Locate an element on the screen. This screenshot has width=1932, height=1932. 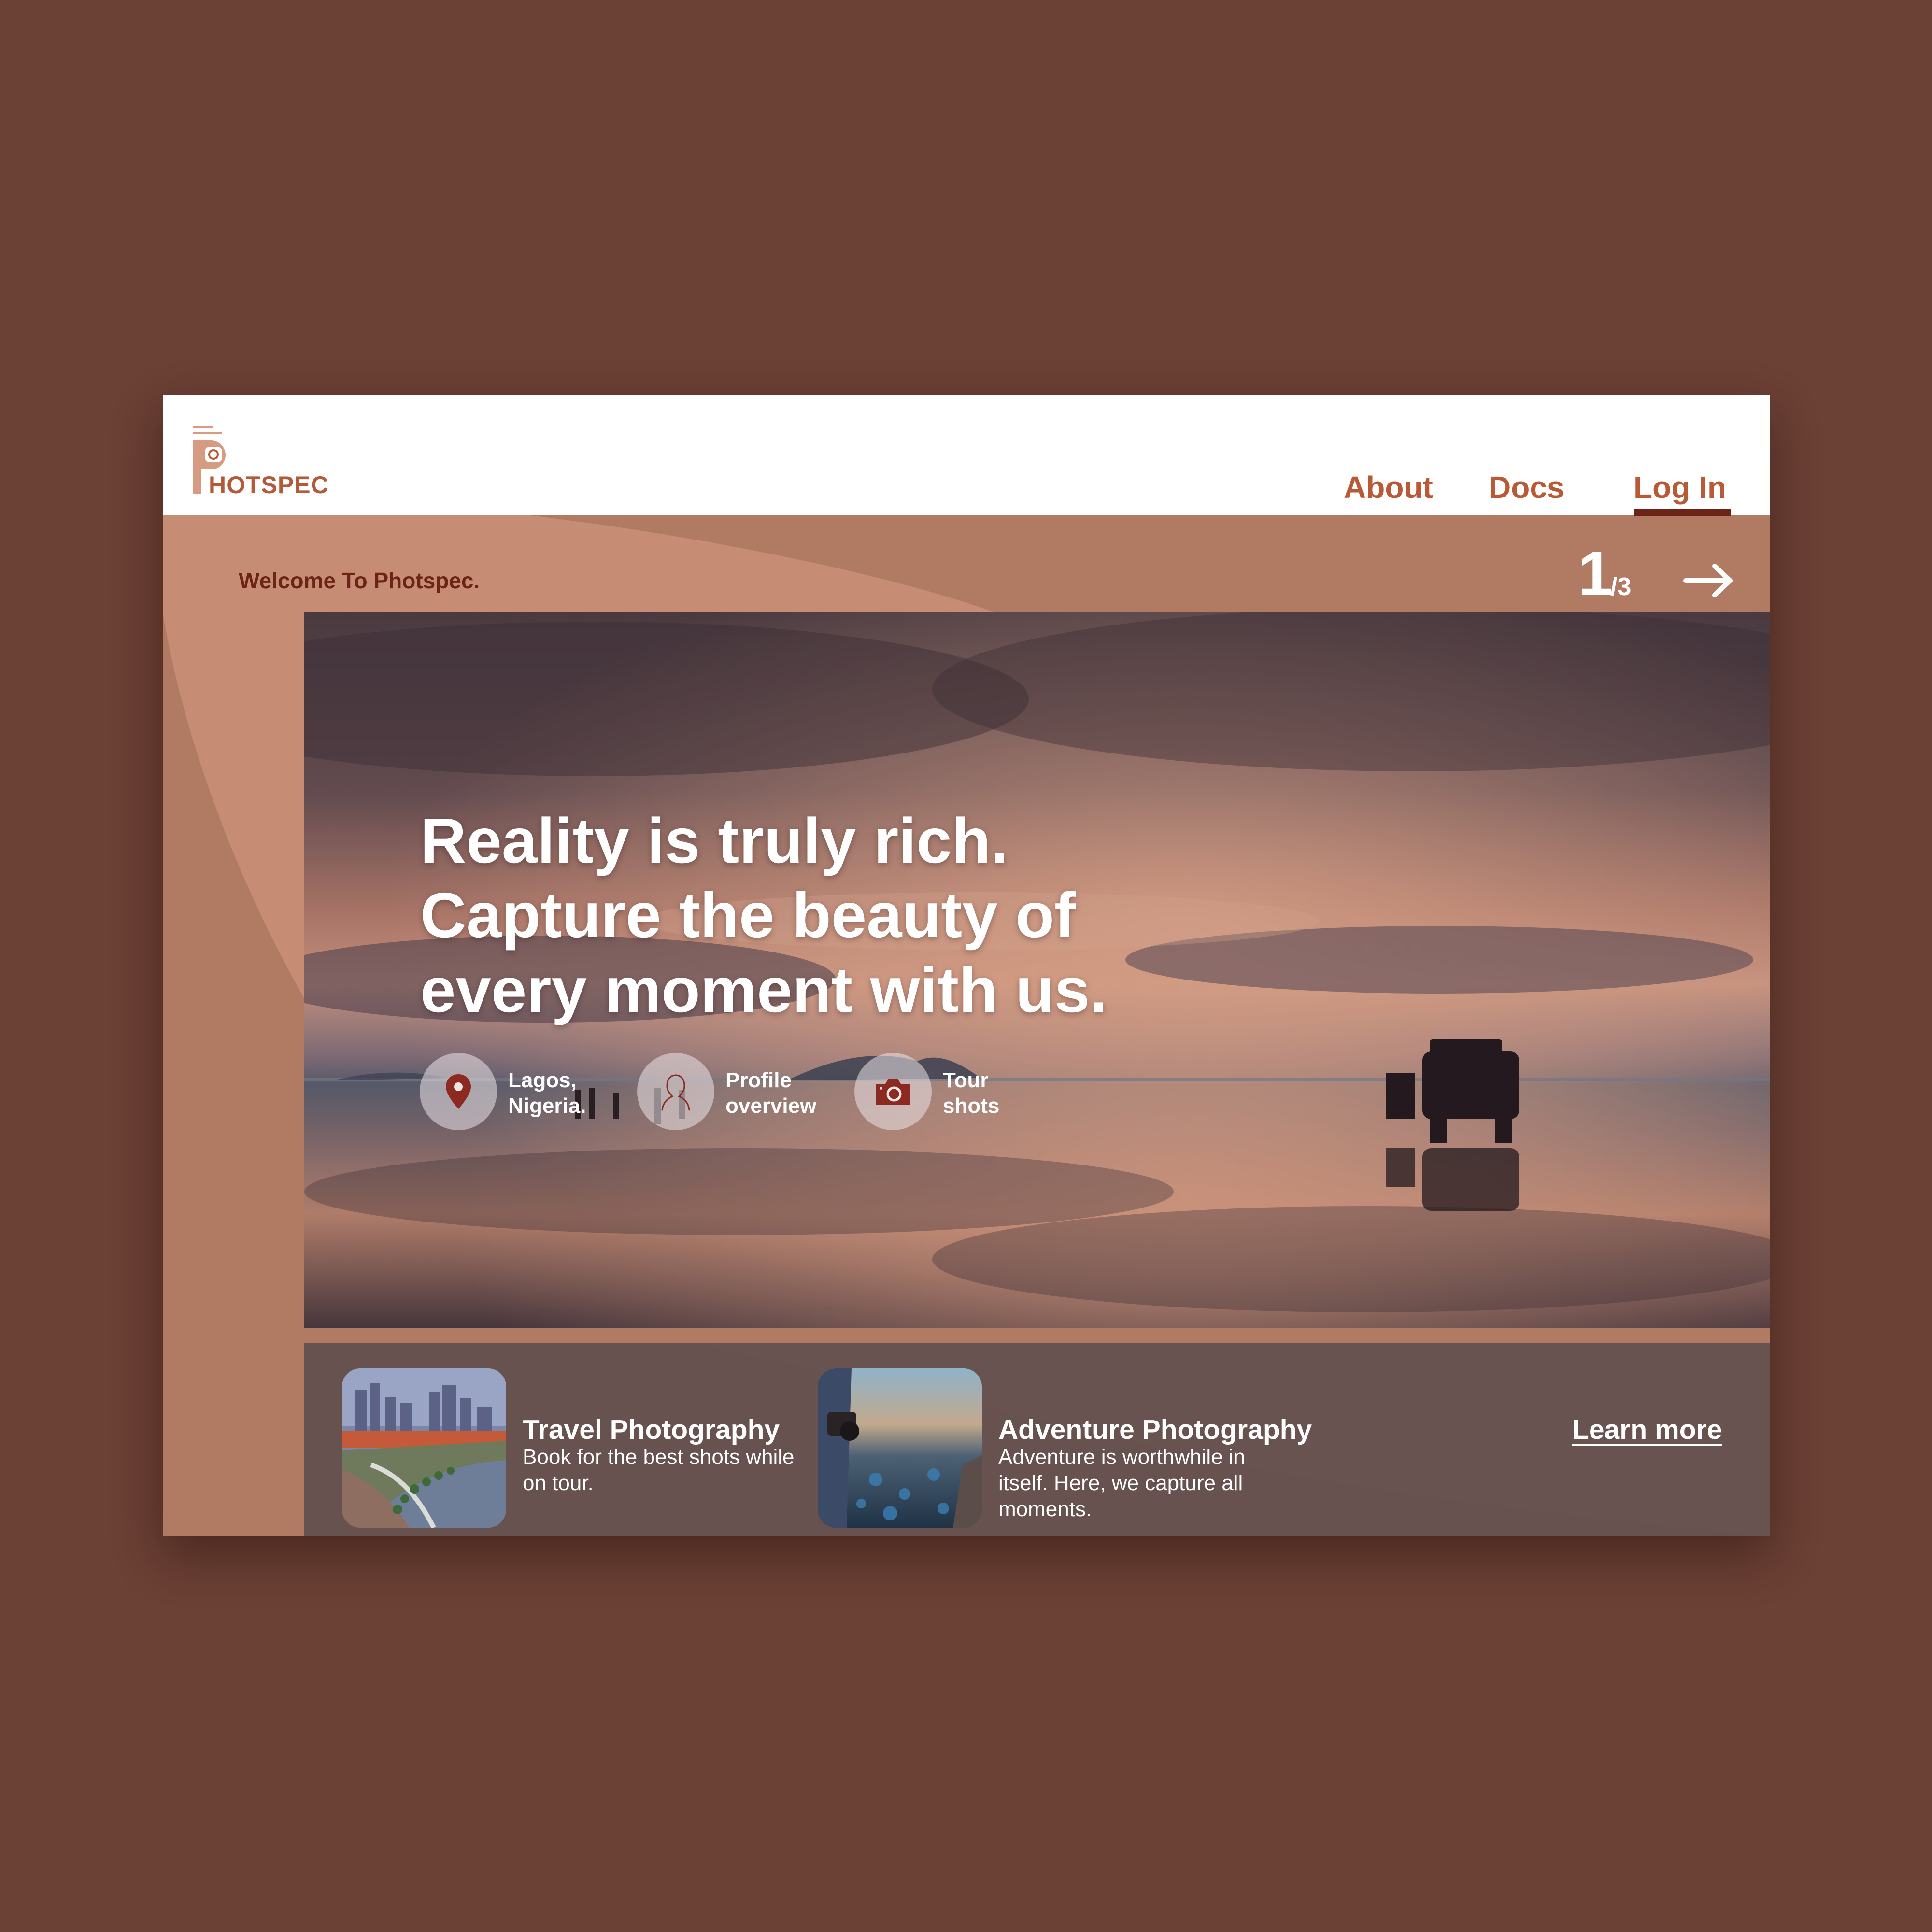
travel-photography-title: Travel Photography is located at coordinates (651, 1430).